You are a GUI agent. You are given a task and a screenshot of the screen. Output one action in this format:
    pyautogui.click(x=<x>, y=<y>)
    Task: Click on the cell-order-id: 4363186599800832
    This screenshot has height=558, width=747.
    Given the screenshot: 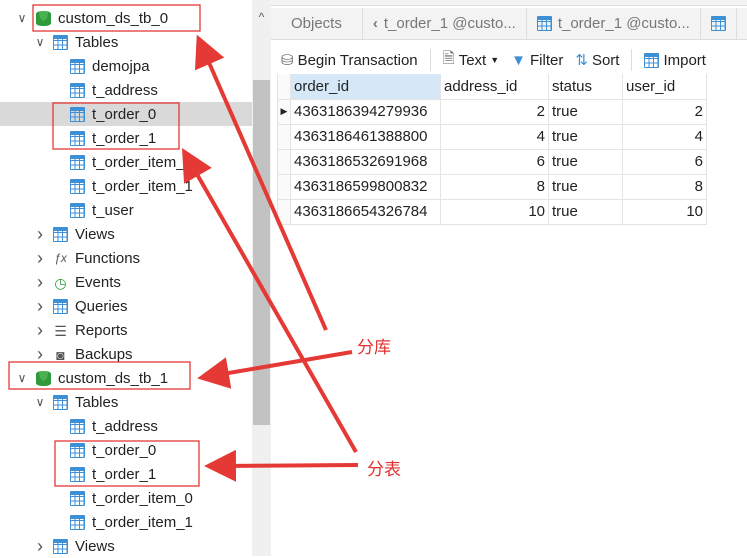 What is the action you would take?
    pyautogui.click(x=365, y=186)
    